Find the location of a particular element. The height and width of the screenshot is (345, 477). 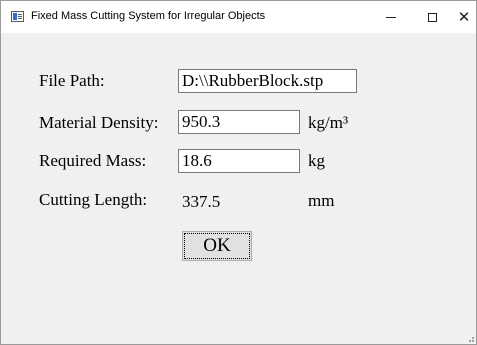

density-unit: kg/m³ is located at coordinates (328, 122).